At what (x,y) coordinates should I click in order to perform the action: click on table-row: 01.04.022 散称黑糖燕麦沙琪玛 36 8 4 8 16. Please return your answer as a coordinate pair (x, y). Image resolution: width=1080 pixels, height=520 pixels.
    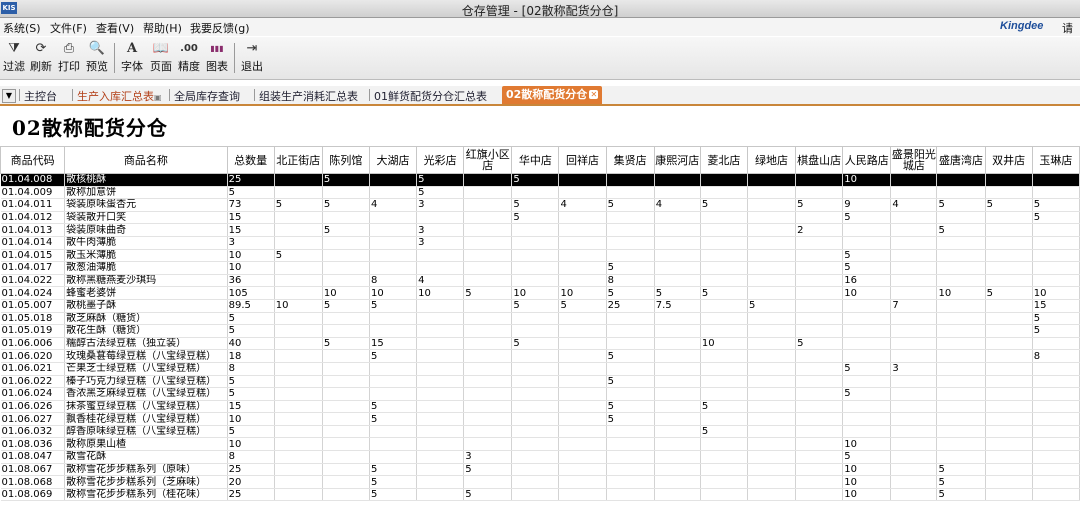
    Looking at the image, I should click on (540, 281).